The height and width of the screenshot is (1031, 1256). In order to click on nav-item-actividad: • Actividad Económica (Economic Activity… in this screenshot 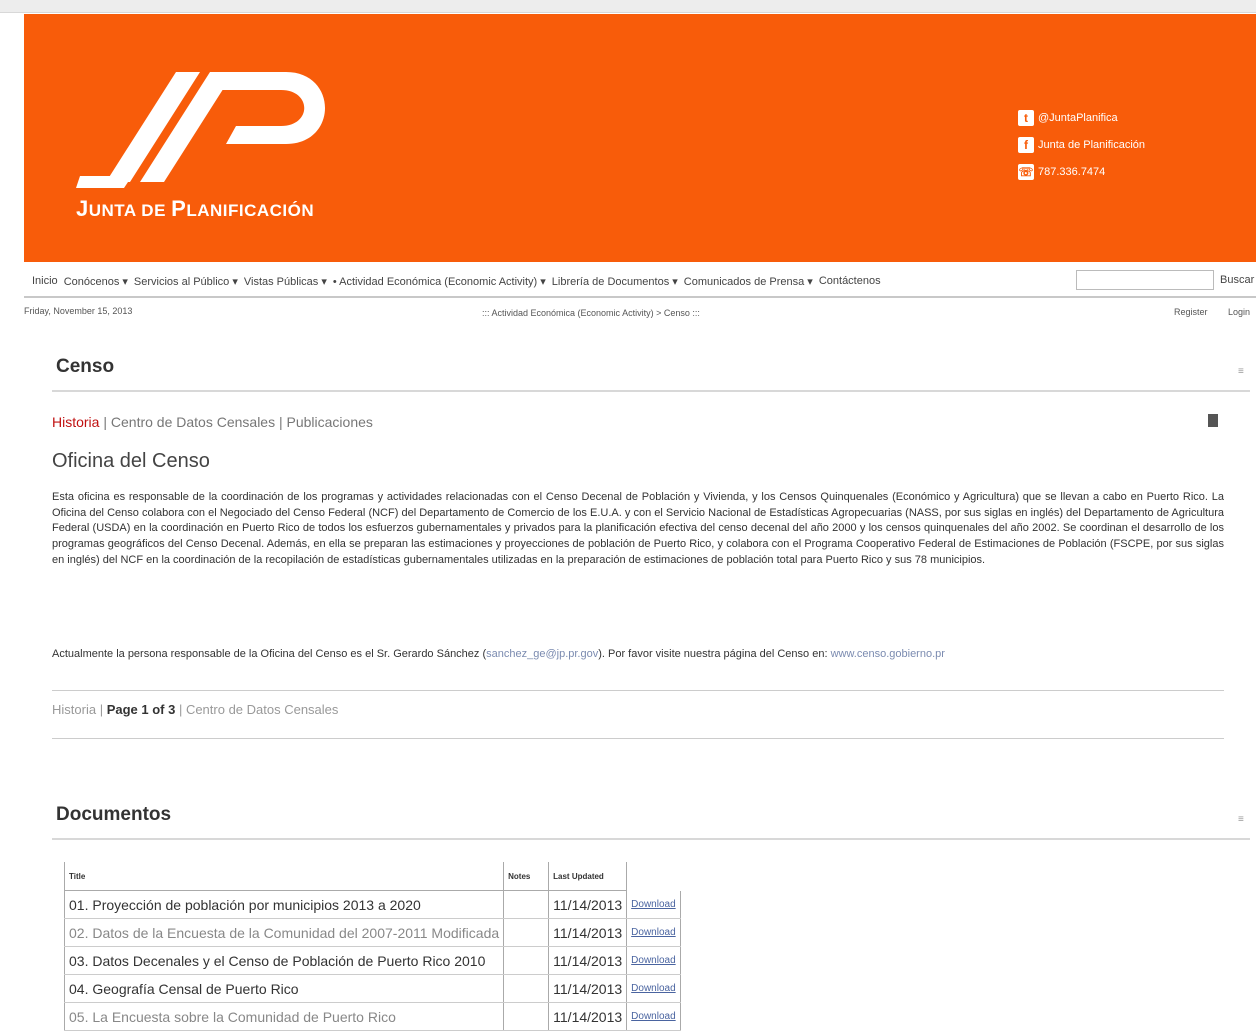, I will do `click(439, 281)`.